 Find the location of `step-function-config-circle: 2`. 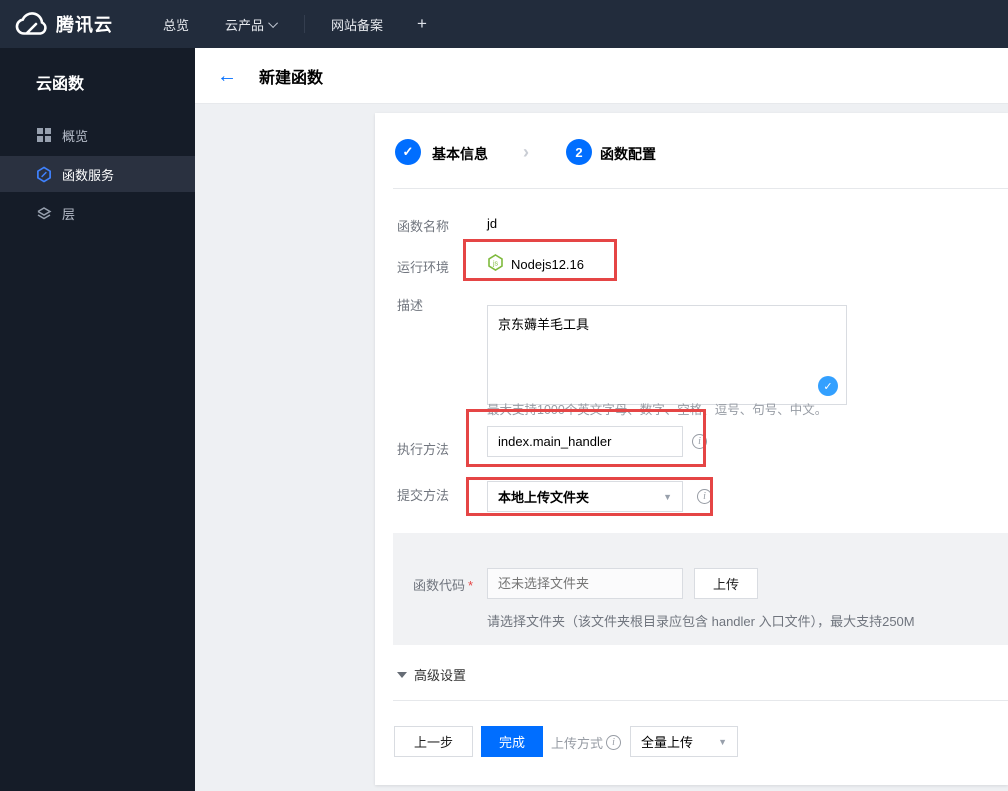

step-function-config-circle: 2 is located at coordinates (579, 152).